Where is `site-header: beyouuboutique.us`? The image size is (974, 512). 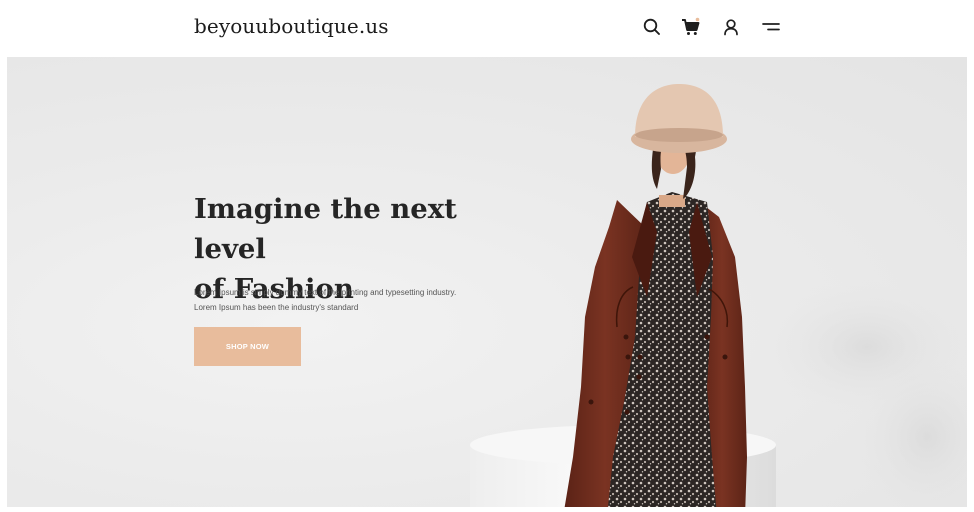 site-header: beyouuboutique.us is located at coordinates (487, 28).